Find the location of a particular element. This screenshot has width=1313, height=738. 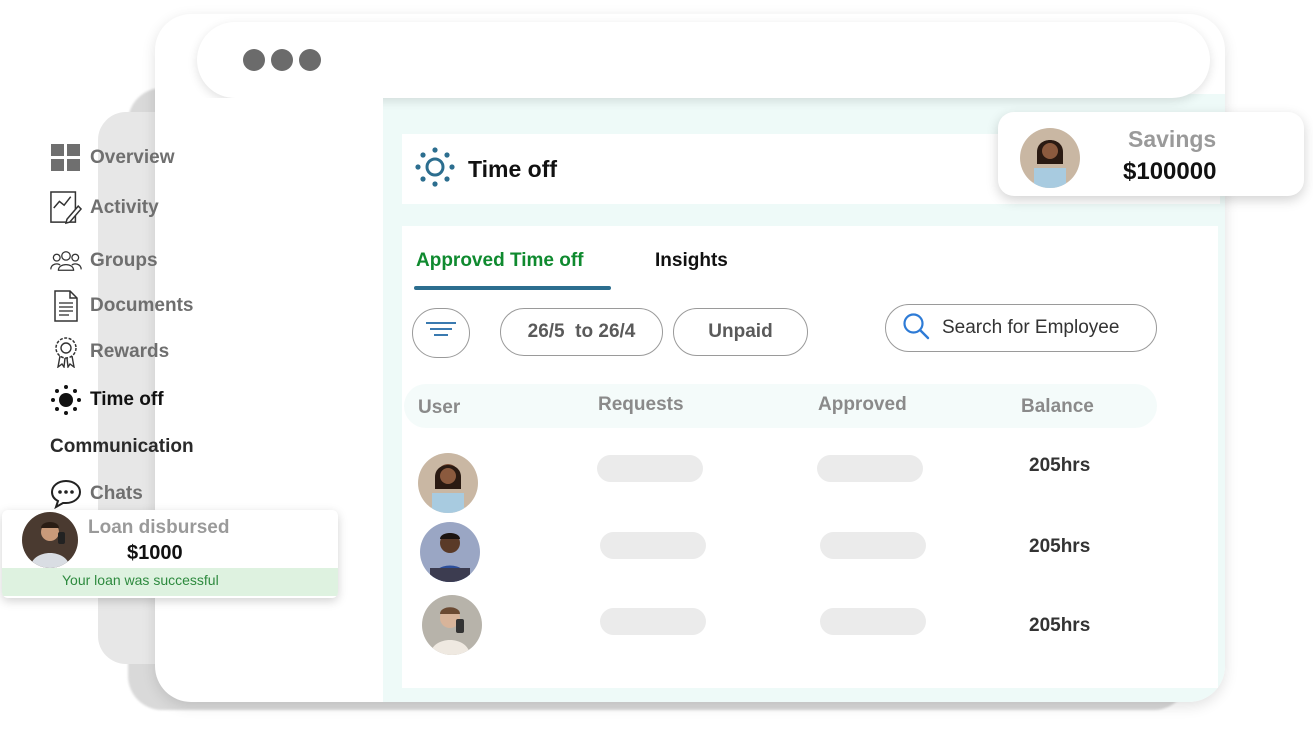

sidebar-item-label: Documents is located at coordinates (142, 305).